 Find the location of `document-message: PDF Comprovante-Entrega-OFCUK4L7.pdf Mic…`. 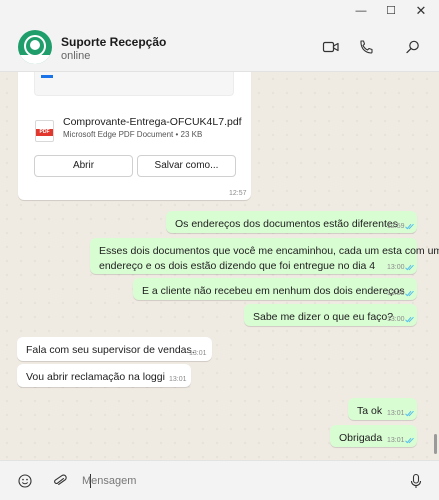

document-message: PDF Comprovante-Entrega-OFCUK4L7.pdf Mic… is located at coordinates (134, 136).